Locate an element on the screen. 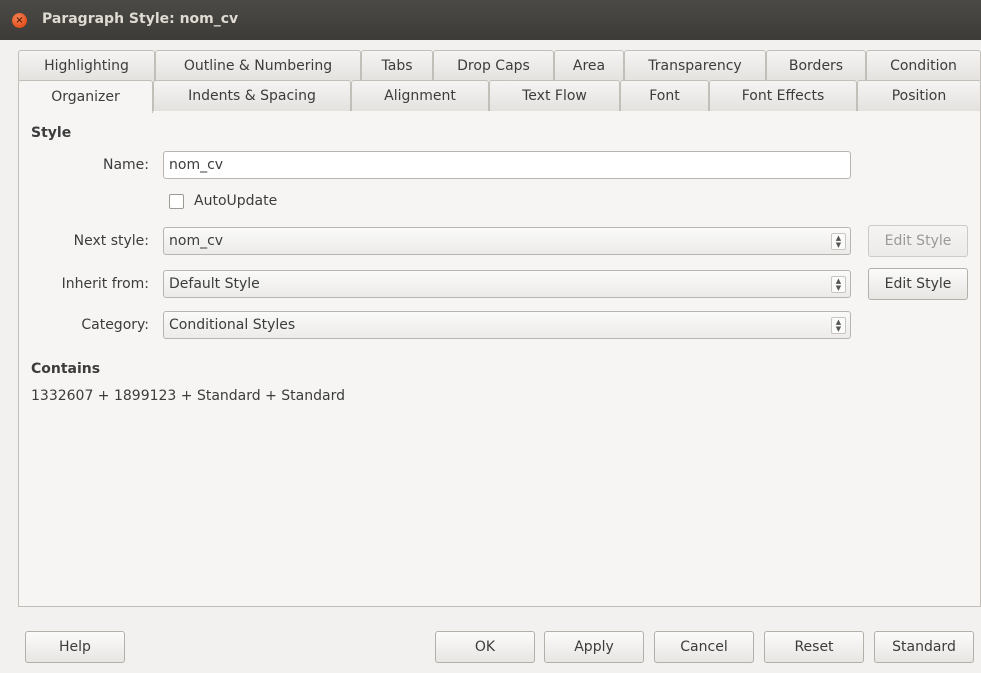 The width and height of the screenshot is (981, 673). name-input is located at coordinates (507, 165).